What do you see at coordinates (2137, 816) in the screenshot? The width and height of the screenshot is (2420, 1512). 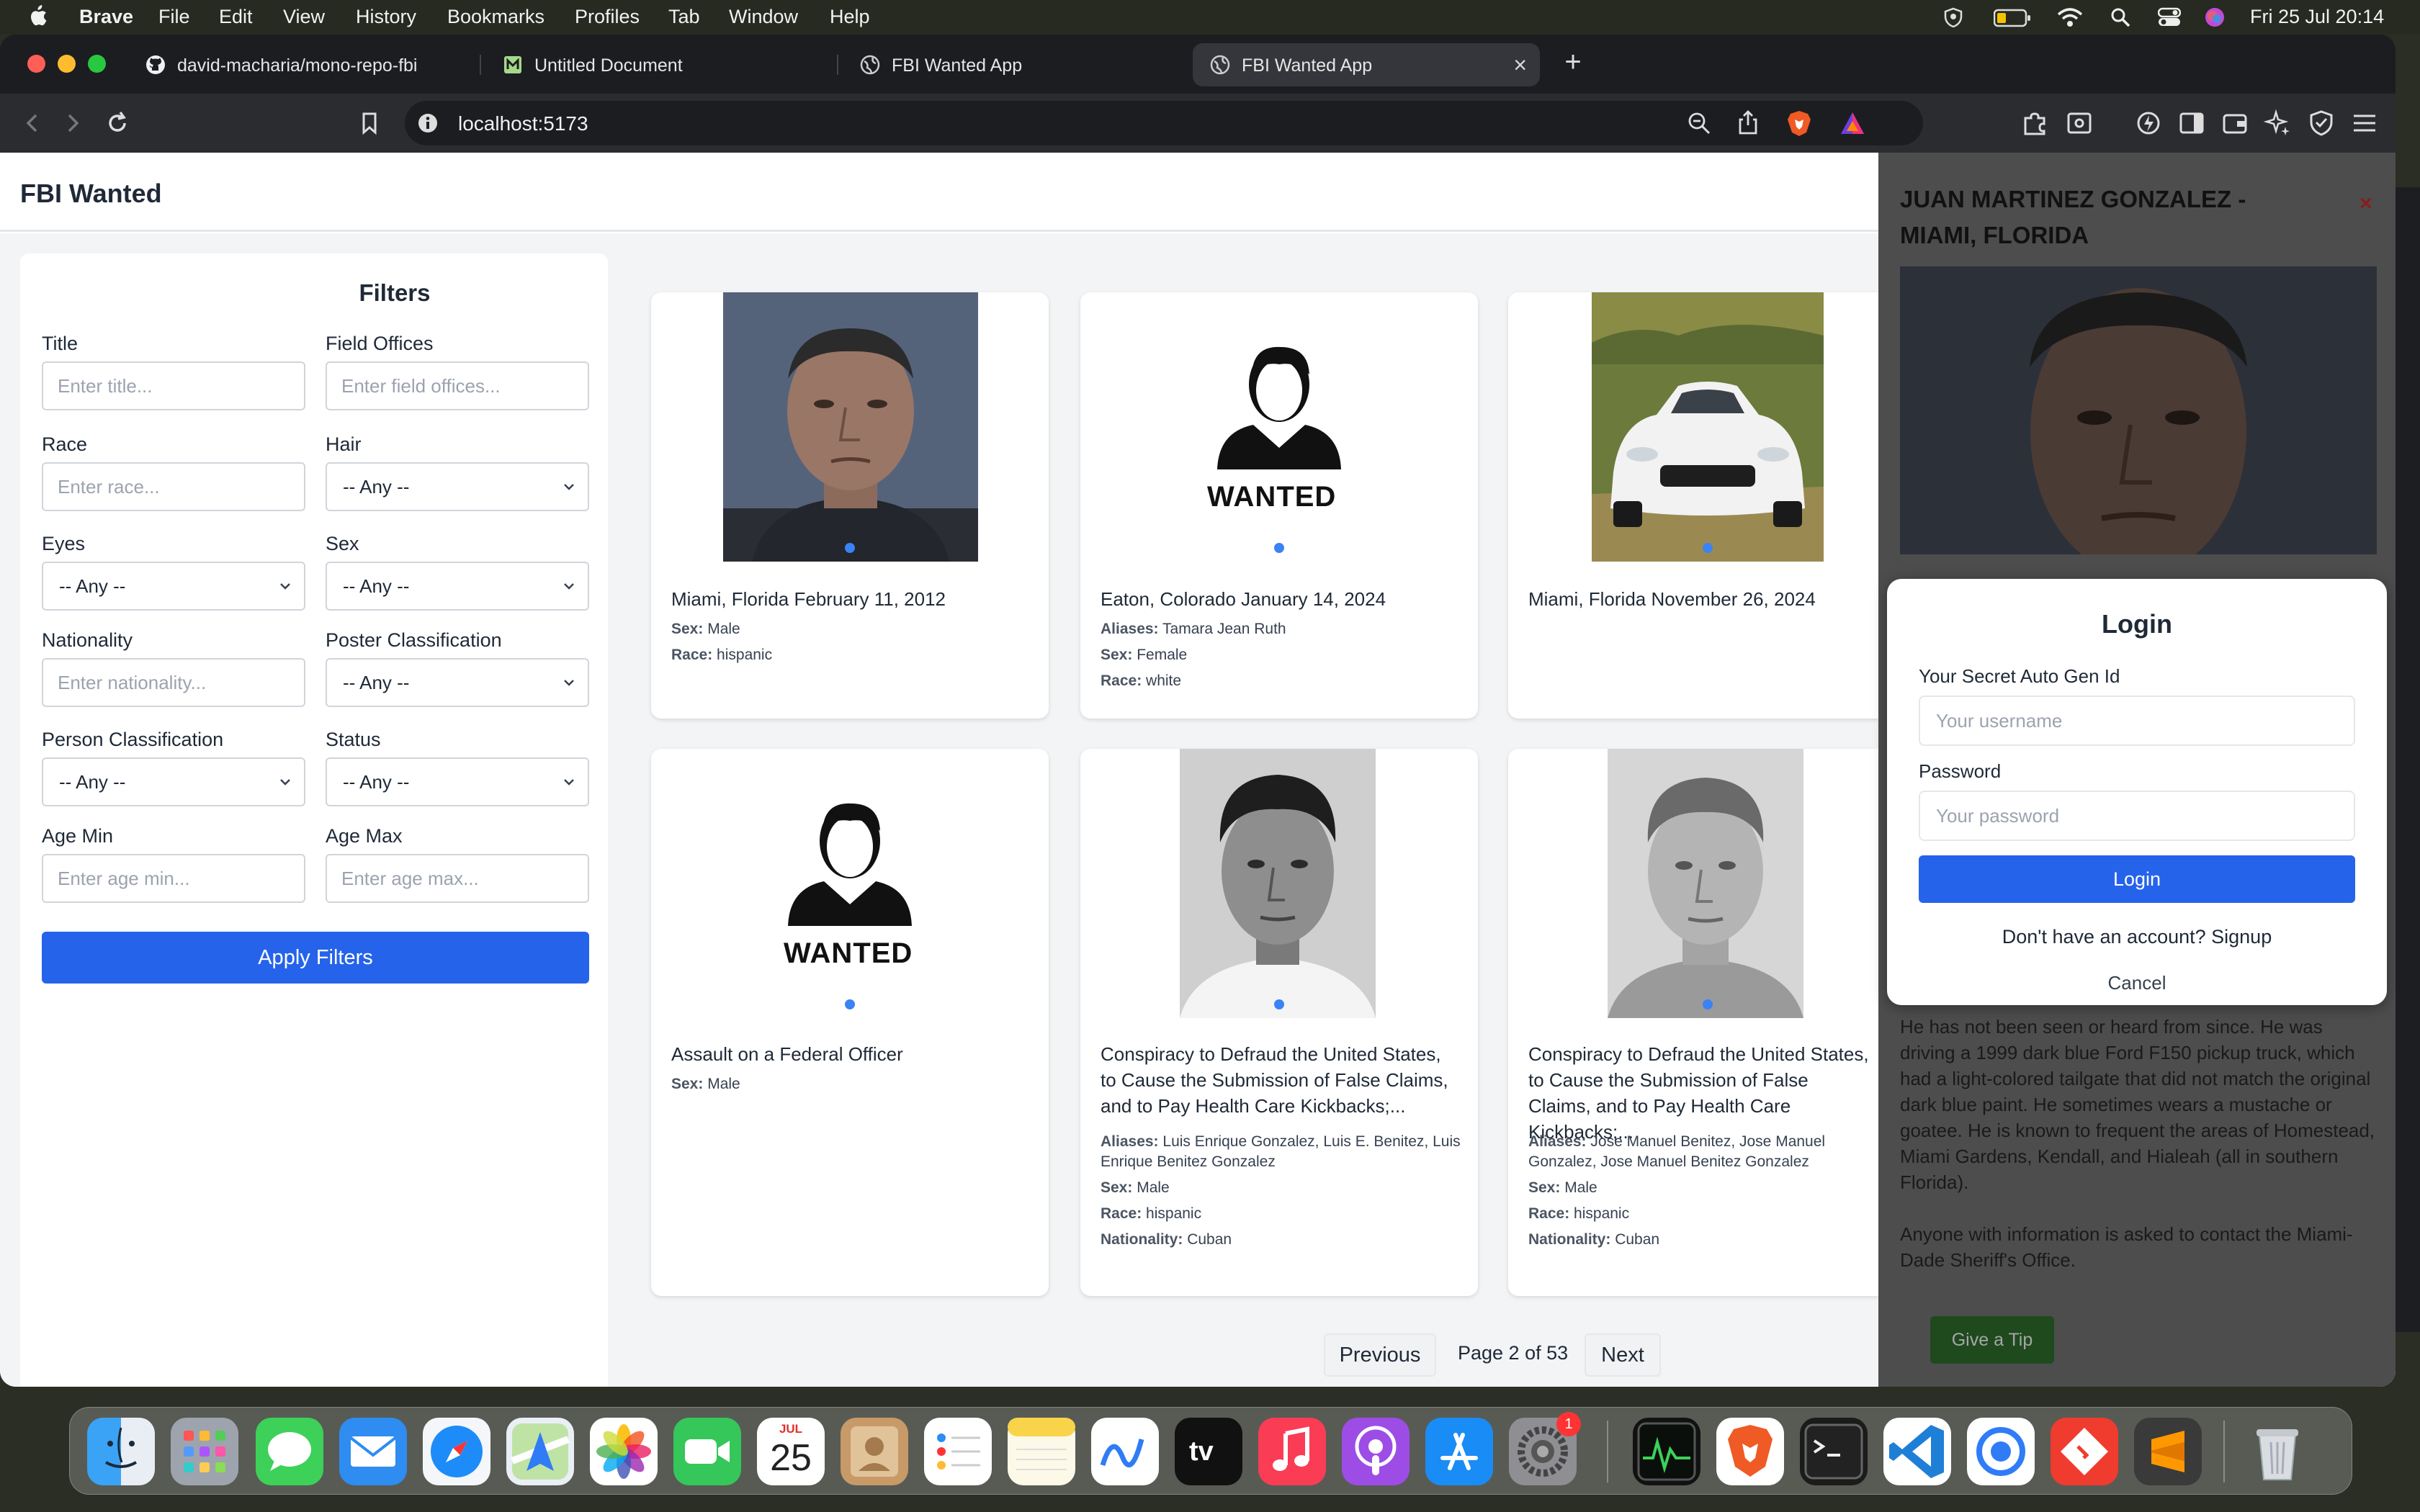 I see `password-input: Your password` at bounding box center [2137, 816].